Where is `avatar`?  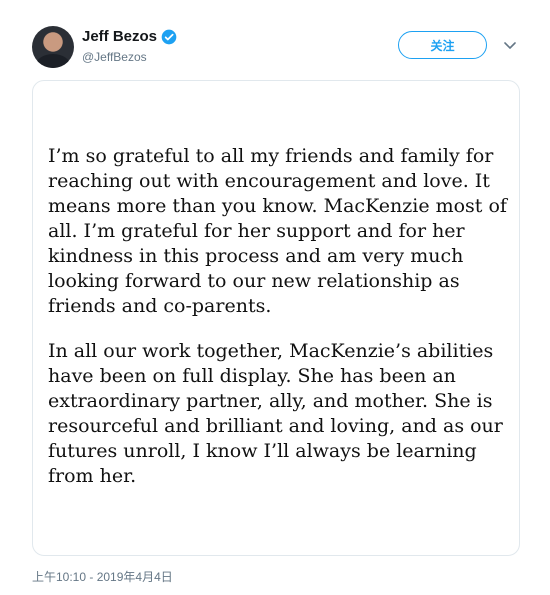
avatar is located at coordinates (53, 47).